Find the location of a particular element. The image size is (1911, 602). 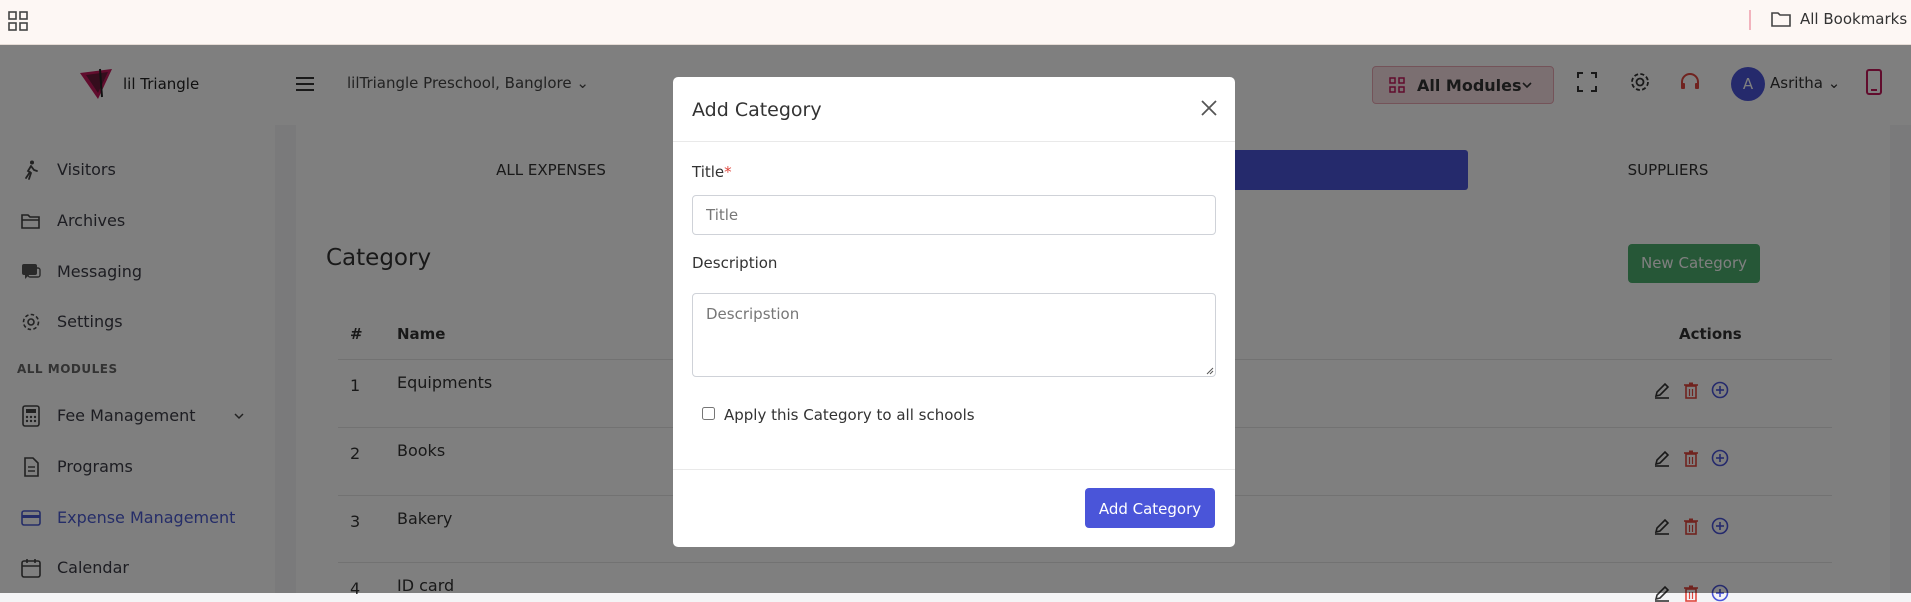

modal-footer-divider is located at coordinates (954, 469).